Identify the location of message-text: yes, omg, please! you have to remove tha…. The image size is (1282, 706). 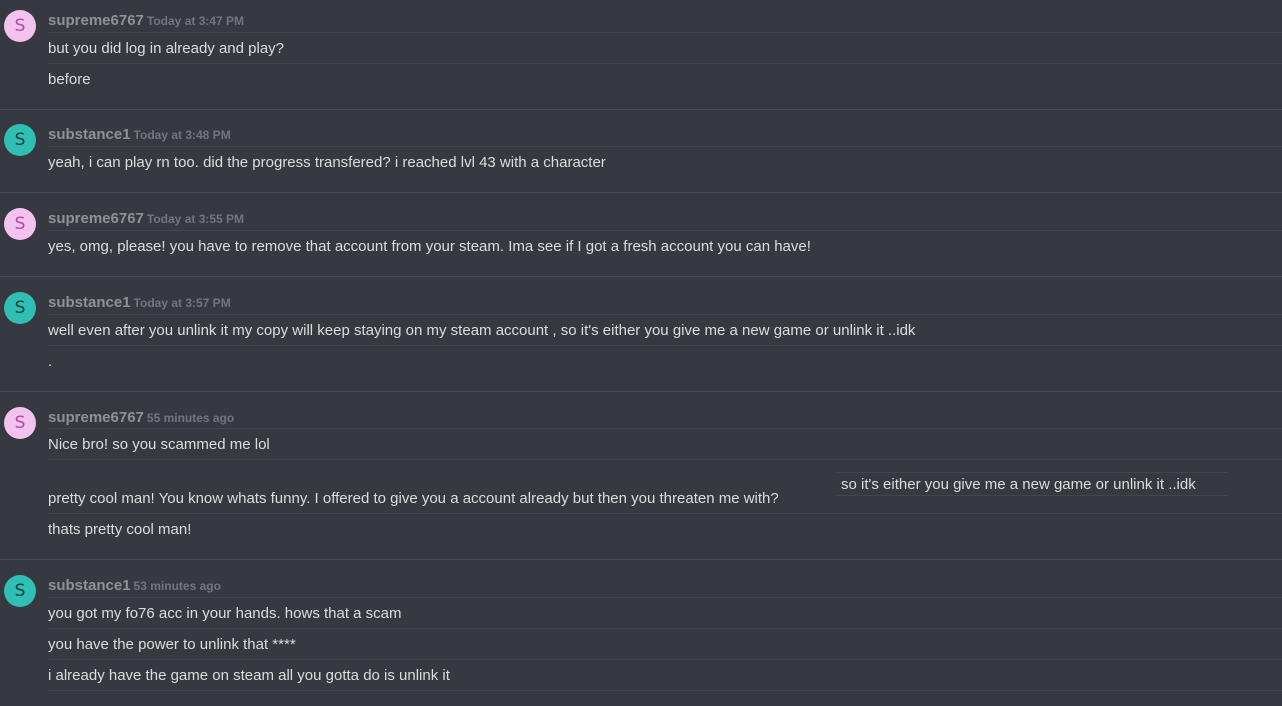
(429, 246).